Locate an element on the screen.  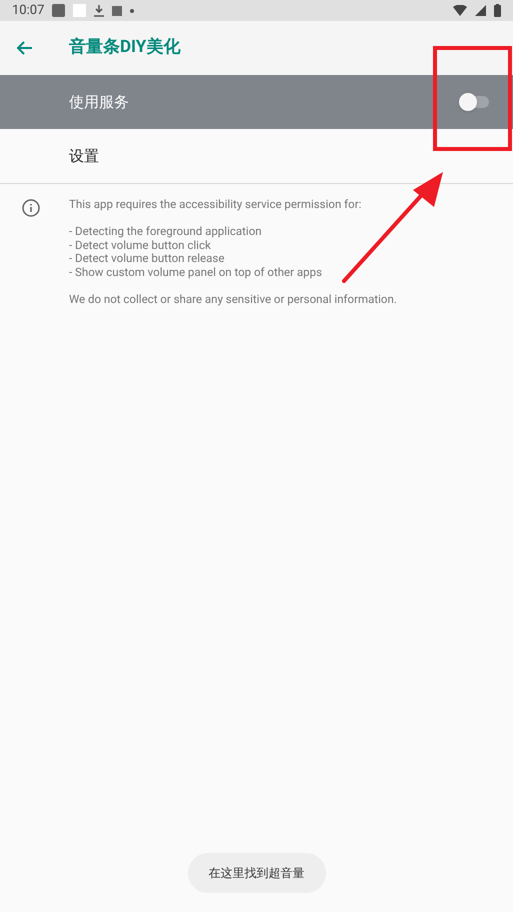
toast: 在这里找到超音量 is located at coordinates (257, 873).